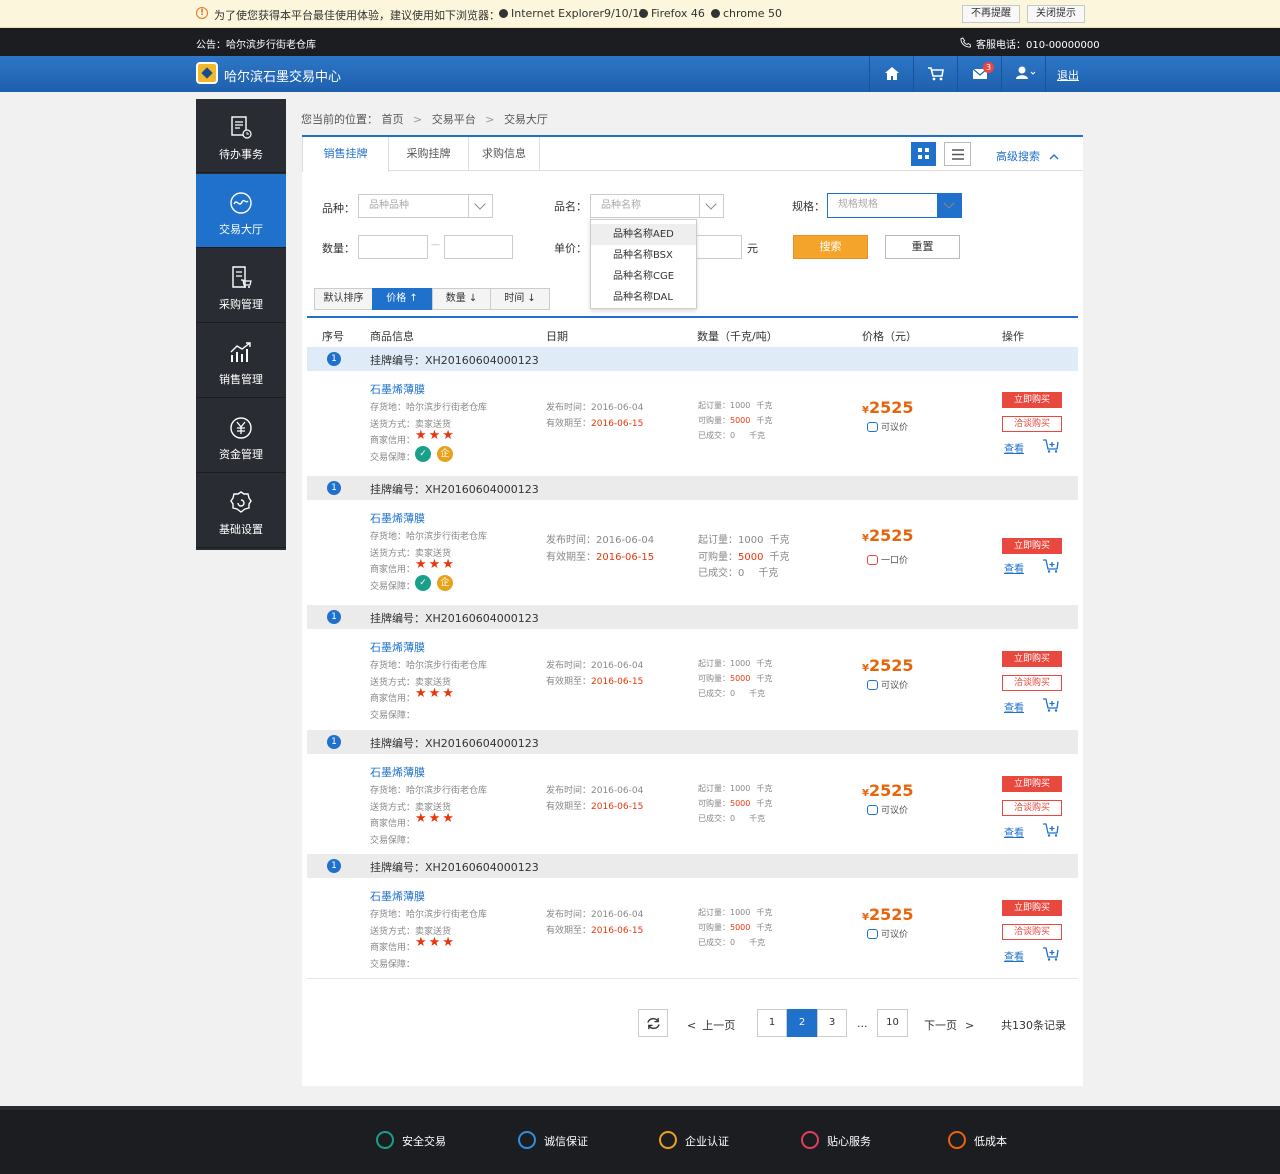  What do you see at coordinates (949, 205) in the screenshot?
I see `chevron-down-icon` at bounding box center [949, 205].